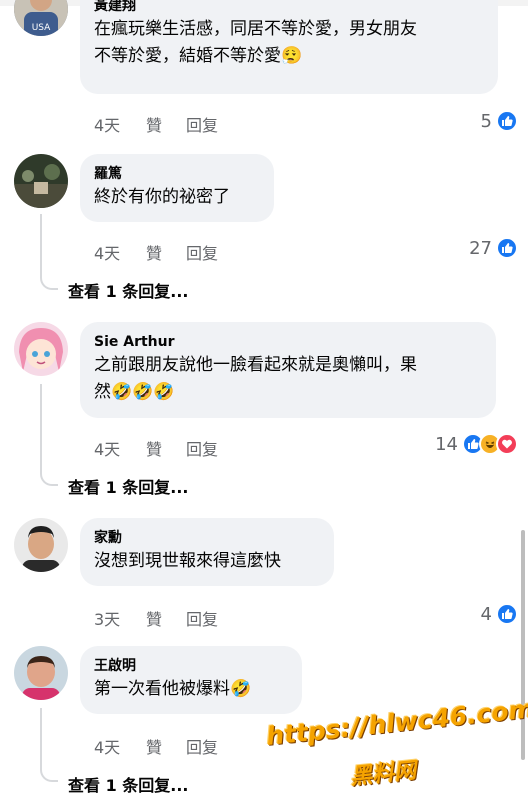  Describe the element at coordinates (177, 174) in the screenshot. I see `comment-author: 羅篤` at that location.